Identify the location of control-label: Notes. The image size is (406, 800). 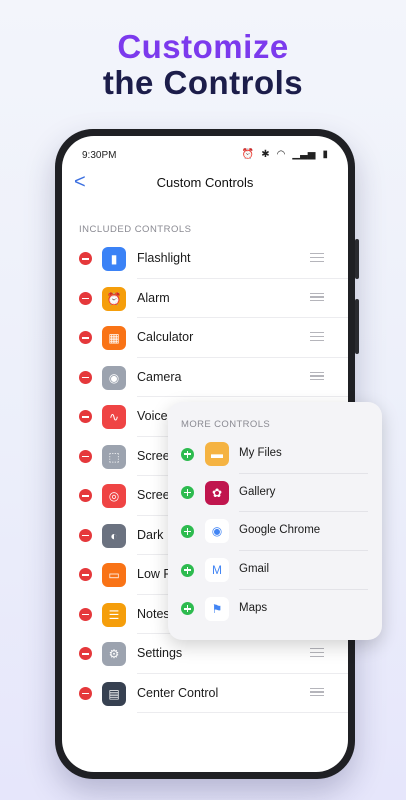
(153, 613).